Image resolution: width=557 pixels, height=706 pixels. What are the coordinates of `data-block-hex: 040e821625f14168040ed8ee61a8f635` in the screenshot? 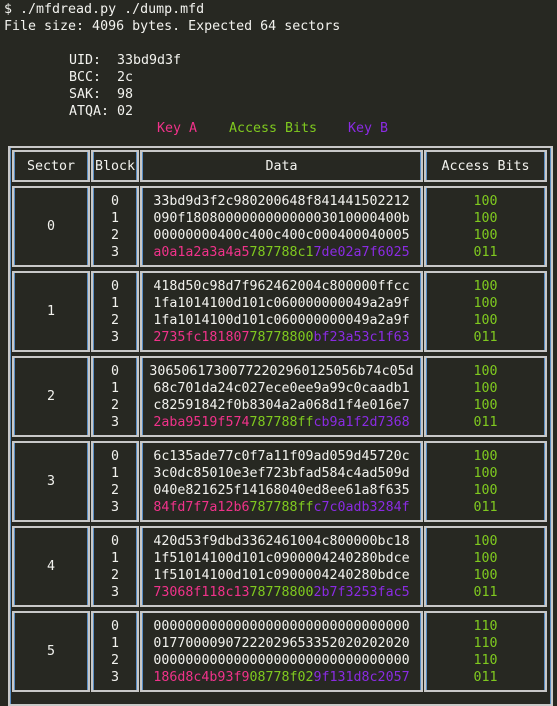 It's located at (281, 490).